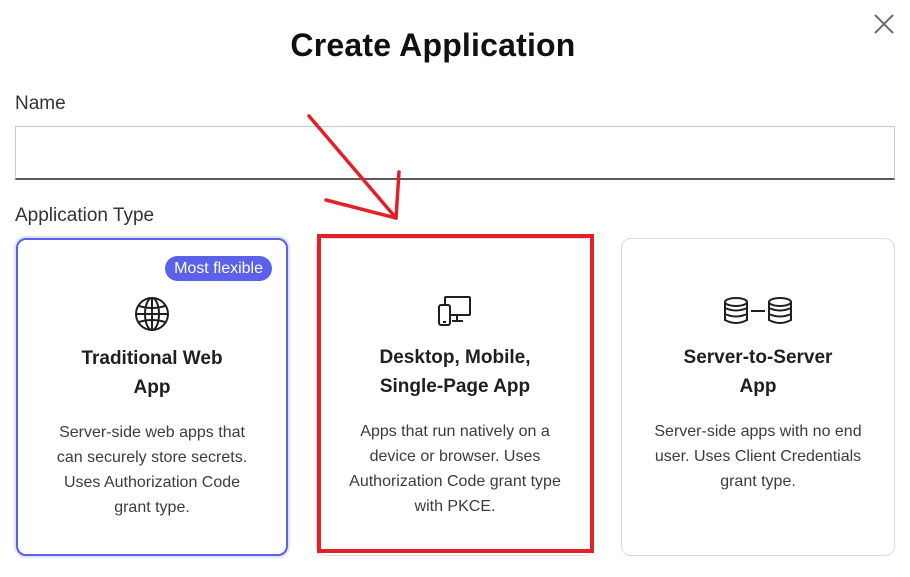 This screenshot has width=910, height=577. What do you see at coordinates (884, 24) in the screenshot?
I see `close-icon` at bounding box center [884, 24].